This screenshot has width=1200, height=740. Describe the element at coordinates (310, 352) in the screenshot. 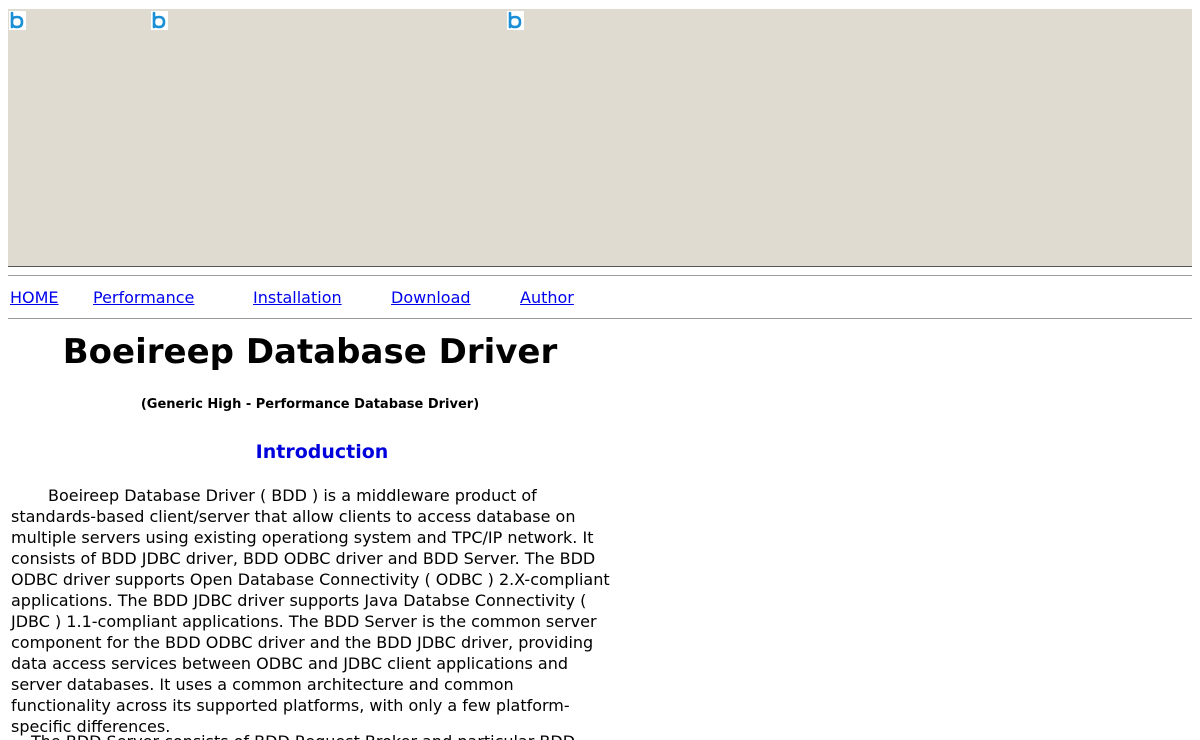

I see `page-title: Boeireep Database Driver` at that location.